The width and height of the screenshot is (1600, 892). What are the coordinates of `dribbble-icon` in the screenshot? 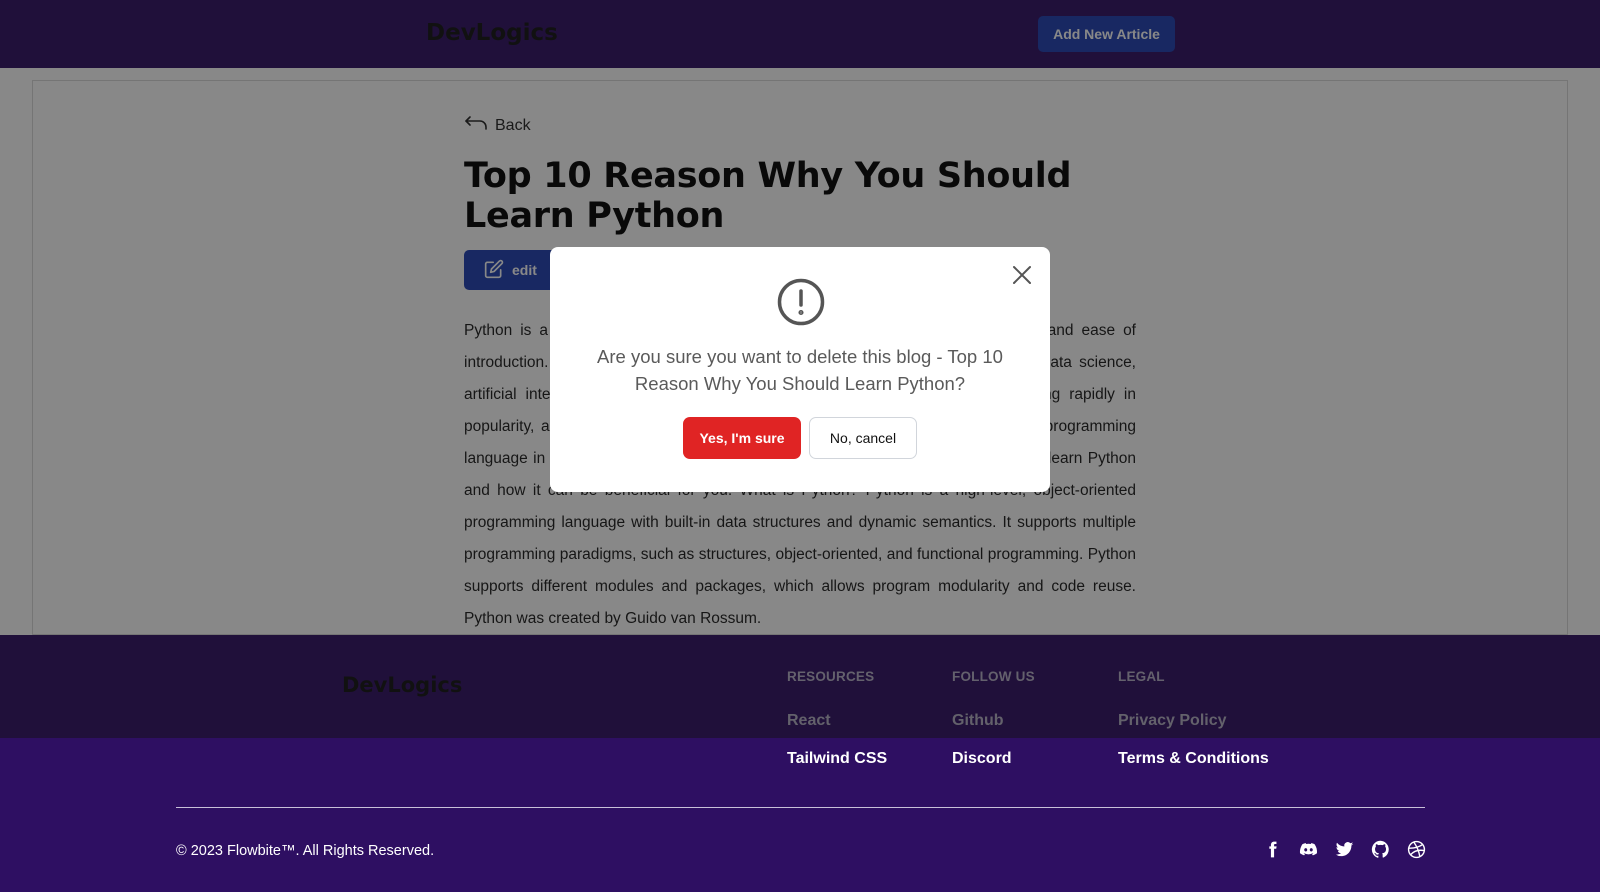 It's located at (1416, 849).